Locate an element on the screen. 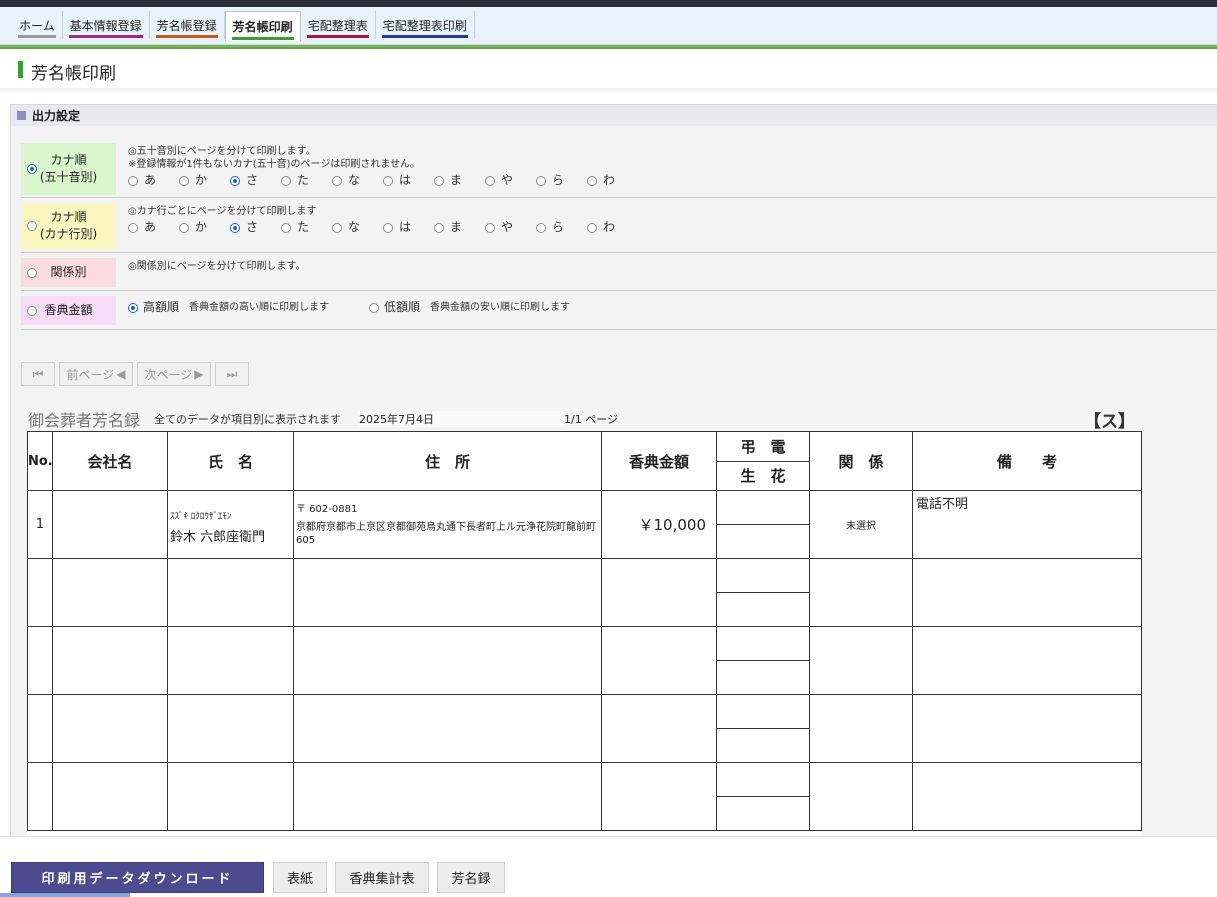 This screenshot has height=897, width=1217. kana50-radio-ka is located at coordinates (184, 180).